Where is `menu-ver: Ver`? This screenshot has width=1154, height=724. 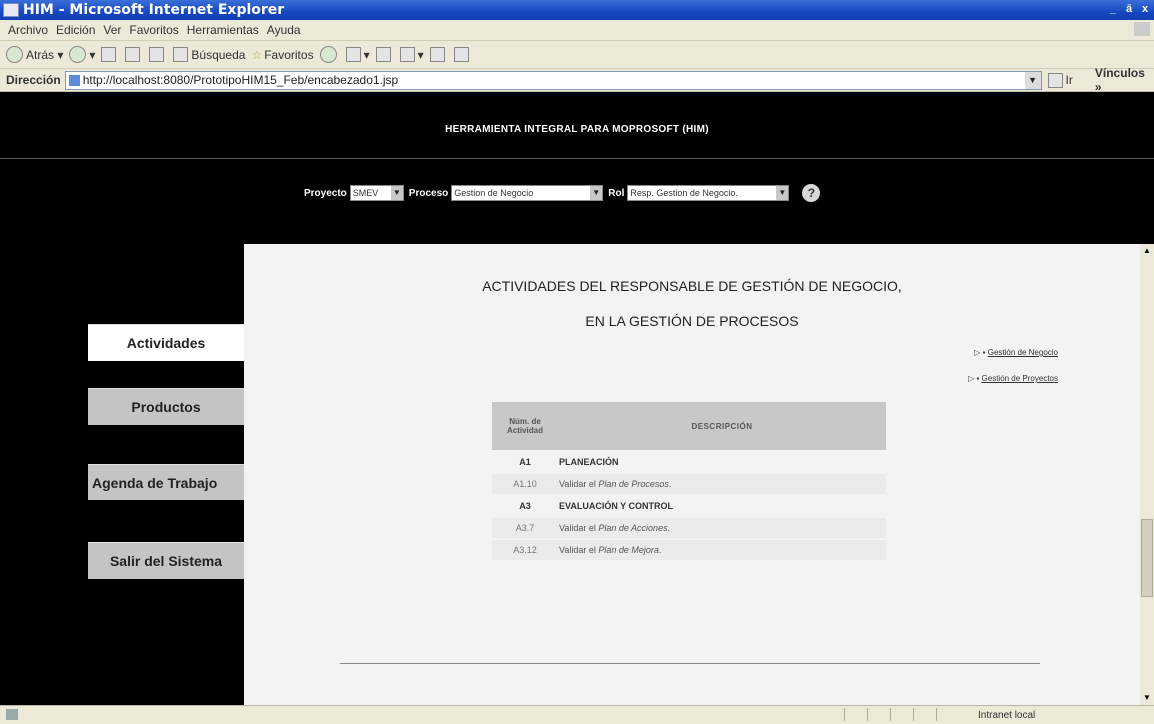 menu-ver: Ver is located at coordinates (112, 30).